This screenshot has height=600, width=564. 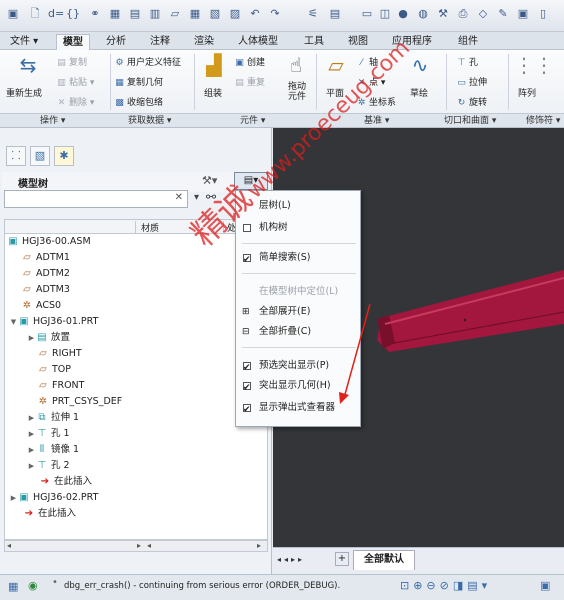 I want to click on create-button: ▣ 创建, so click(x=249, y=61).